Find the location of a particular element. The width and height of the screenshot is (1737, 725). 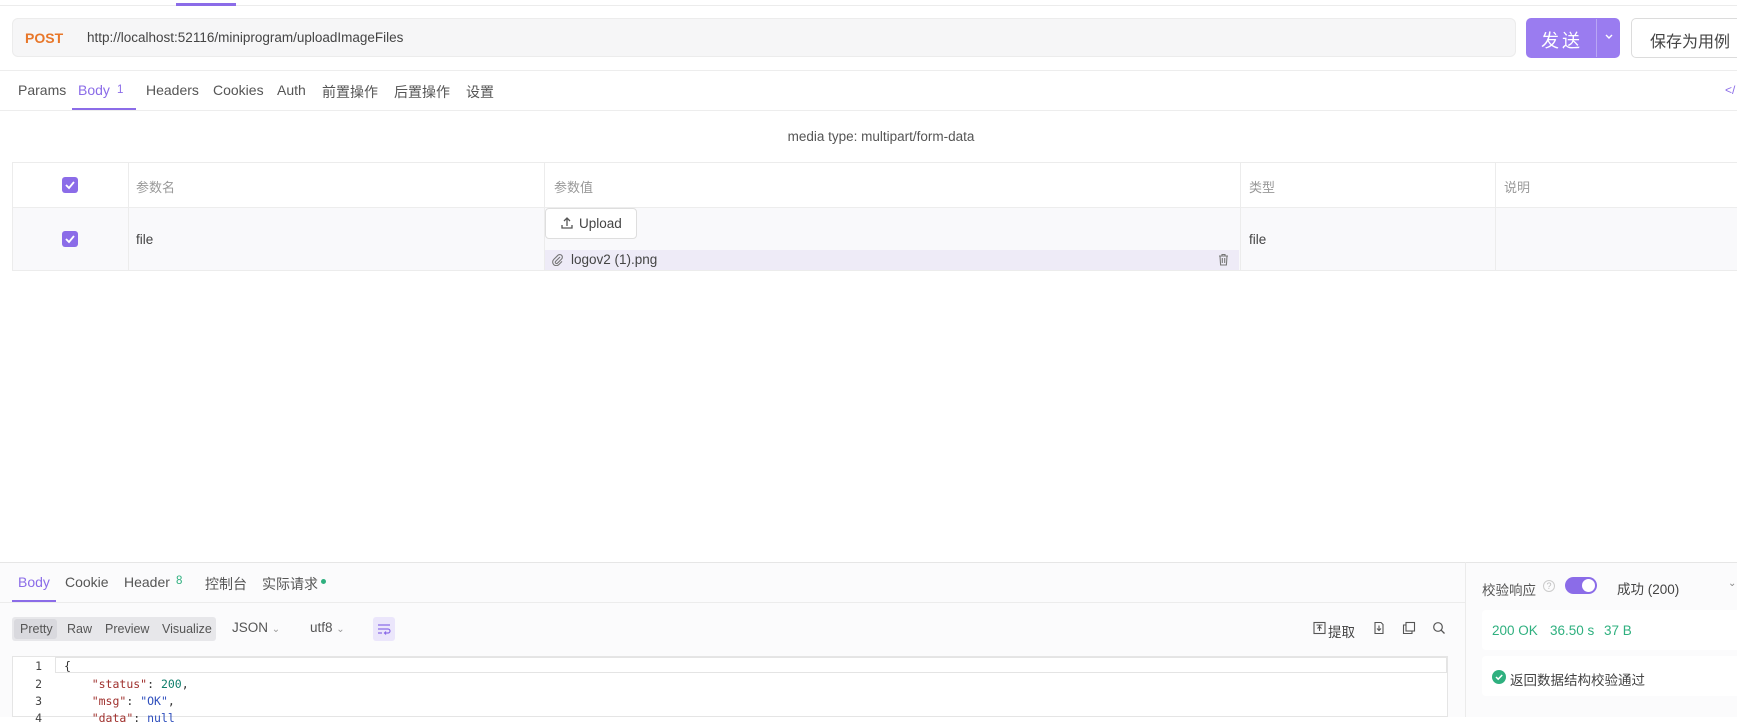

response-panel-divider is located at coordinates (868, 562).